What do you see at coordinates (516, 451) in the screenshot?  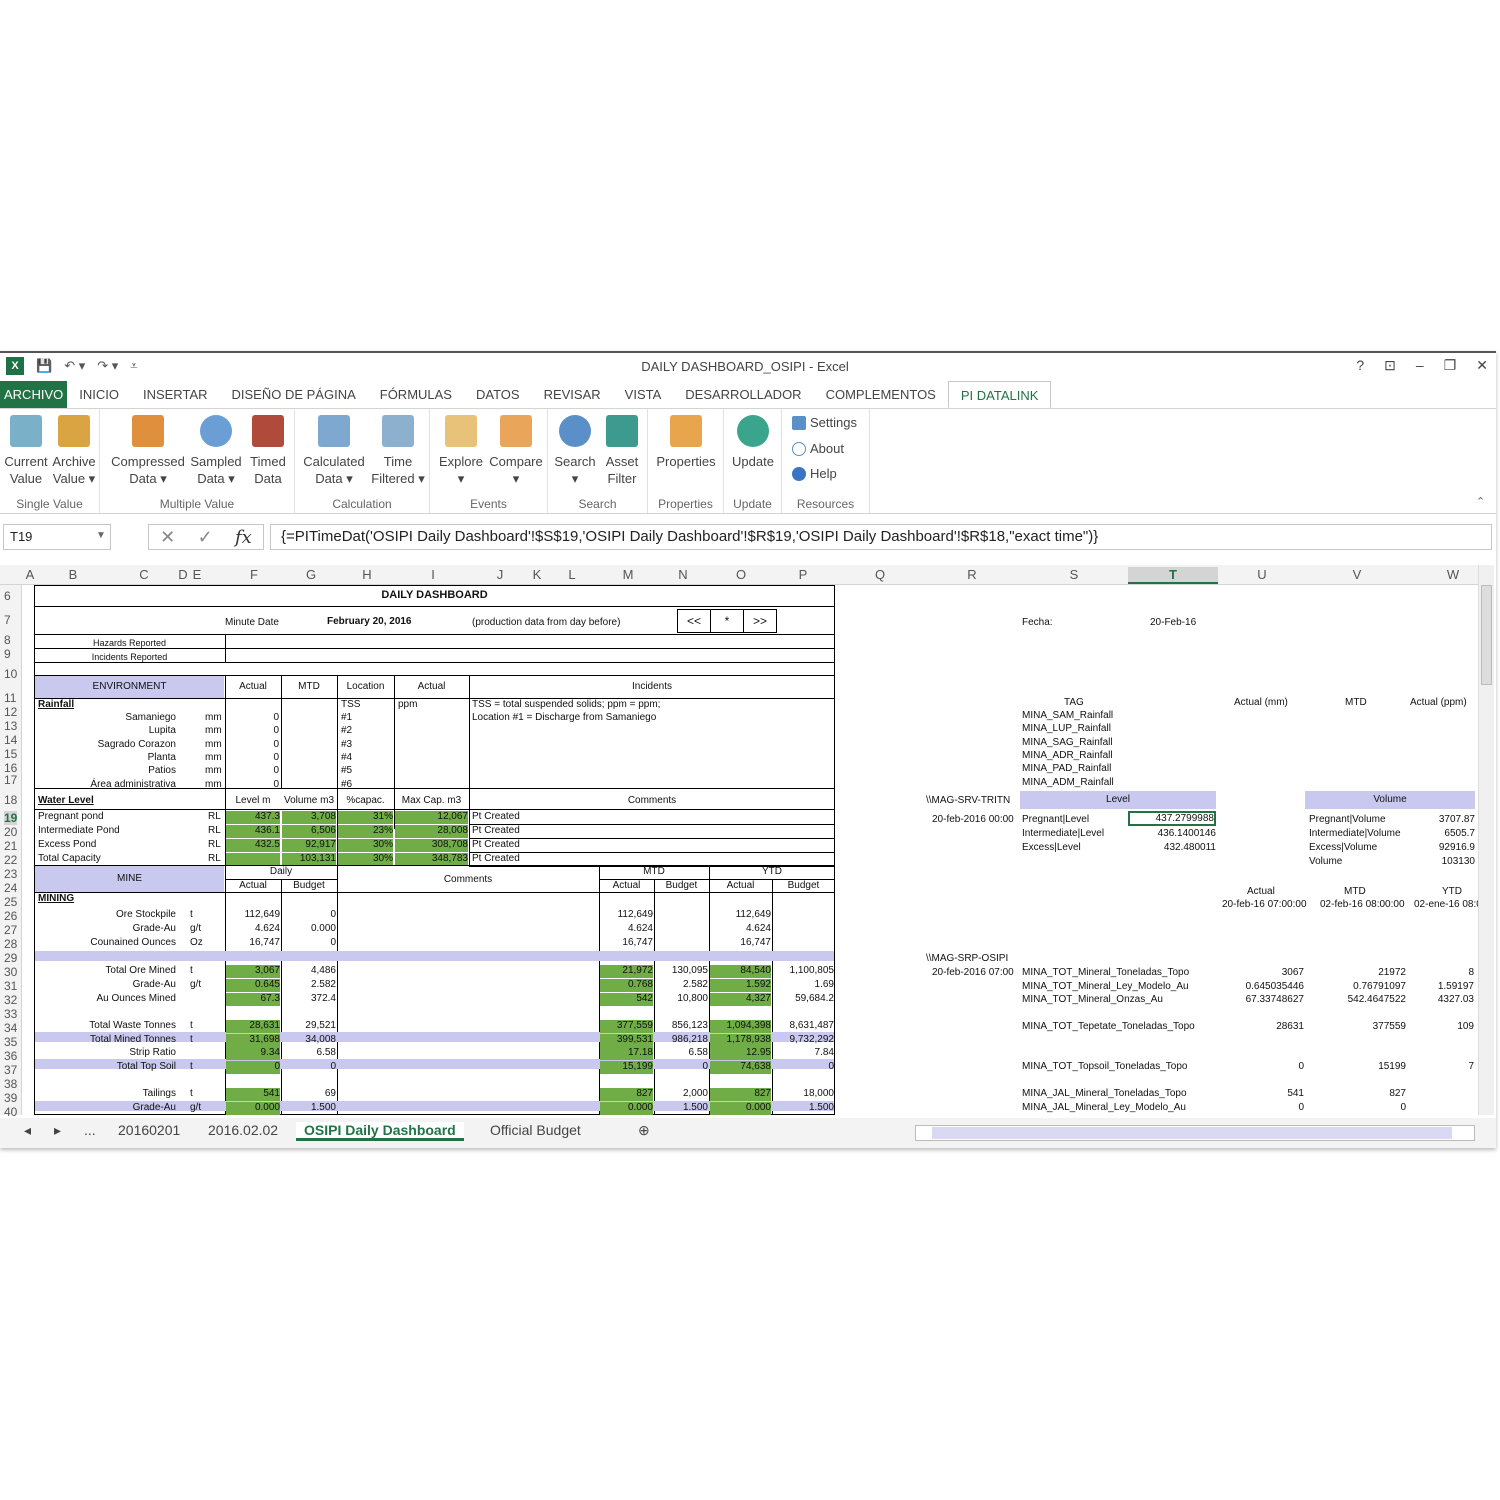 I see `compare-button: Compare ▾` at bounding box center [516, 451].